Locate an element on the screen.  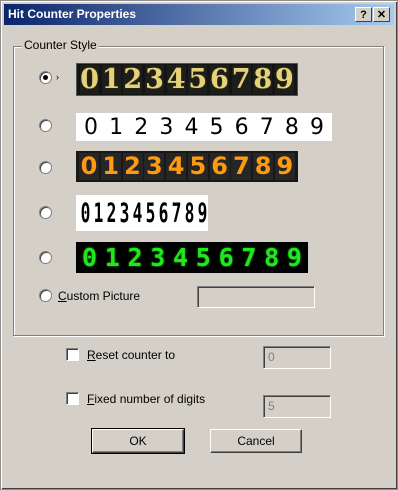
reset-counter-value-input: 0 is located at coordinates (297, 357).